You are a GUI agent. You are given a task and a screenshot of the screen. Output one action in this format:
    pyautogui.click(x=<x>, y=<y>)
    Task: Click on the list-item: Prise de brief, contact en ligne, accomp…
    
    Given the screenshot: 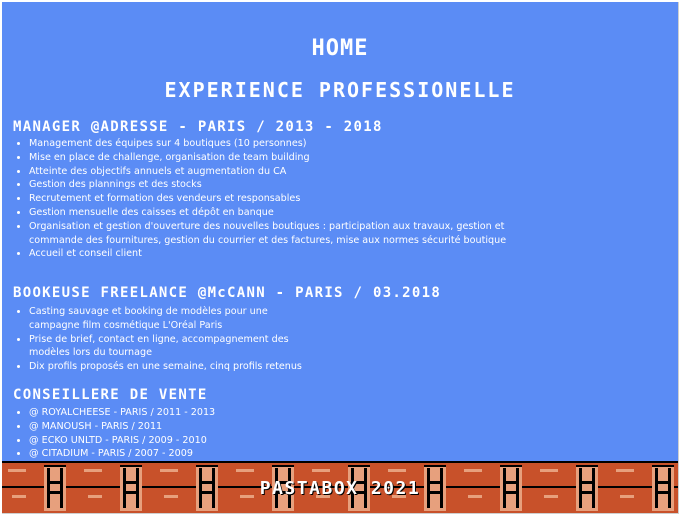 What is the action you would take?
    pyautogui.click(x=160, y=347)
    